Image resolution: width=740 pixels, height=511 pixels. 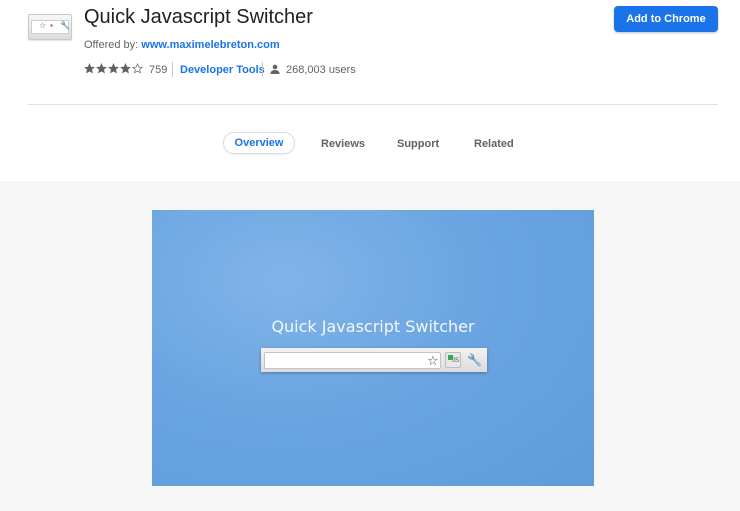 I want to click on omnibox-illustration: ☆, so click(x=352, y=360).